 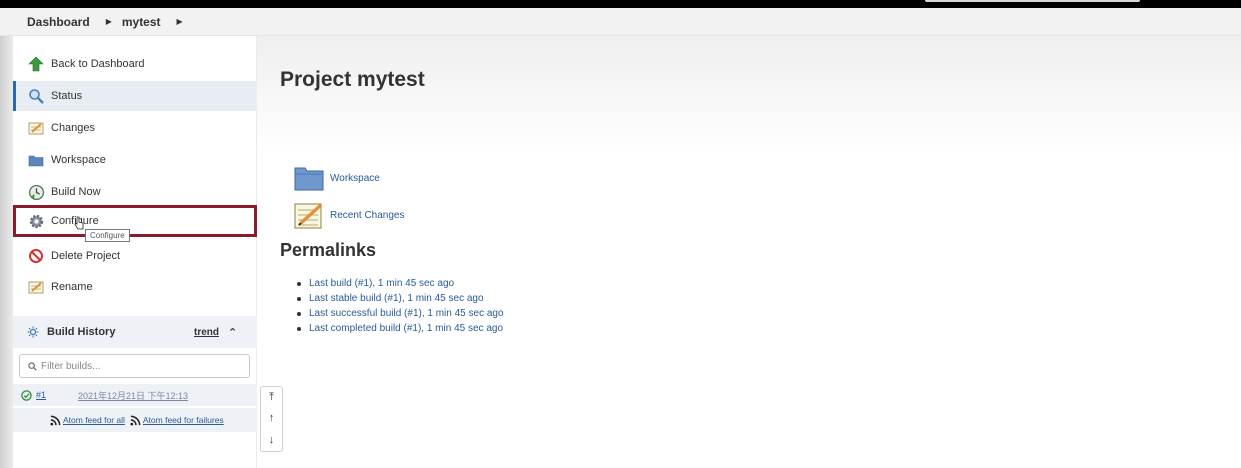 What do you see at coordinates (79, 223) in the screenshot?
I see `hand-cursor-icon` at bounding box center [79, 223].